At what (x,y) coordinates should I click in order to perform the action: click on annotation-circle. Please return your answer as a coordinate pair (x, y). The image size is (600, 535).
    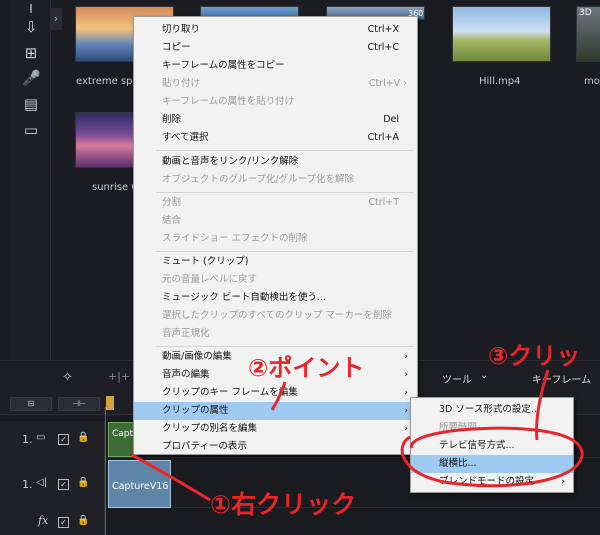
    Looking at the image, I should click on (492, 457).